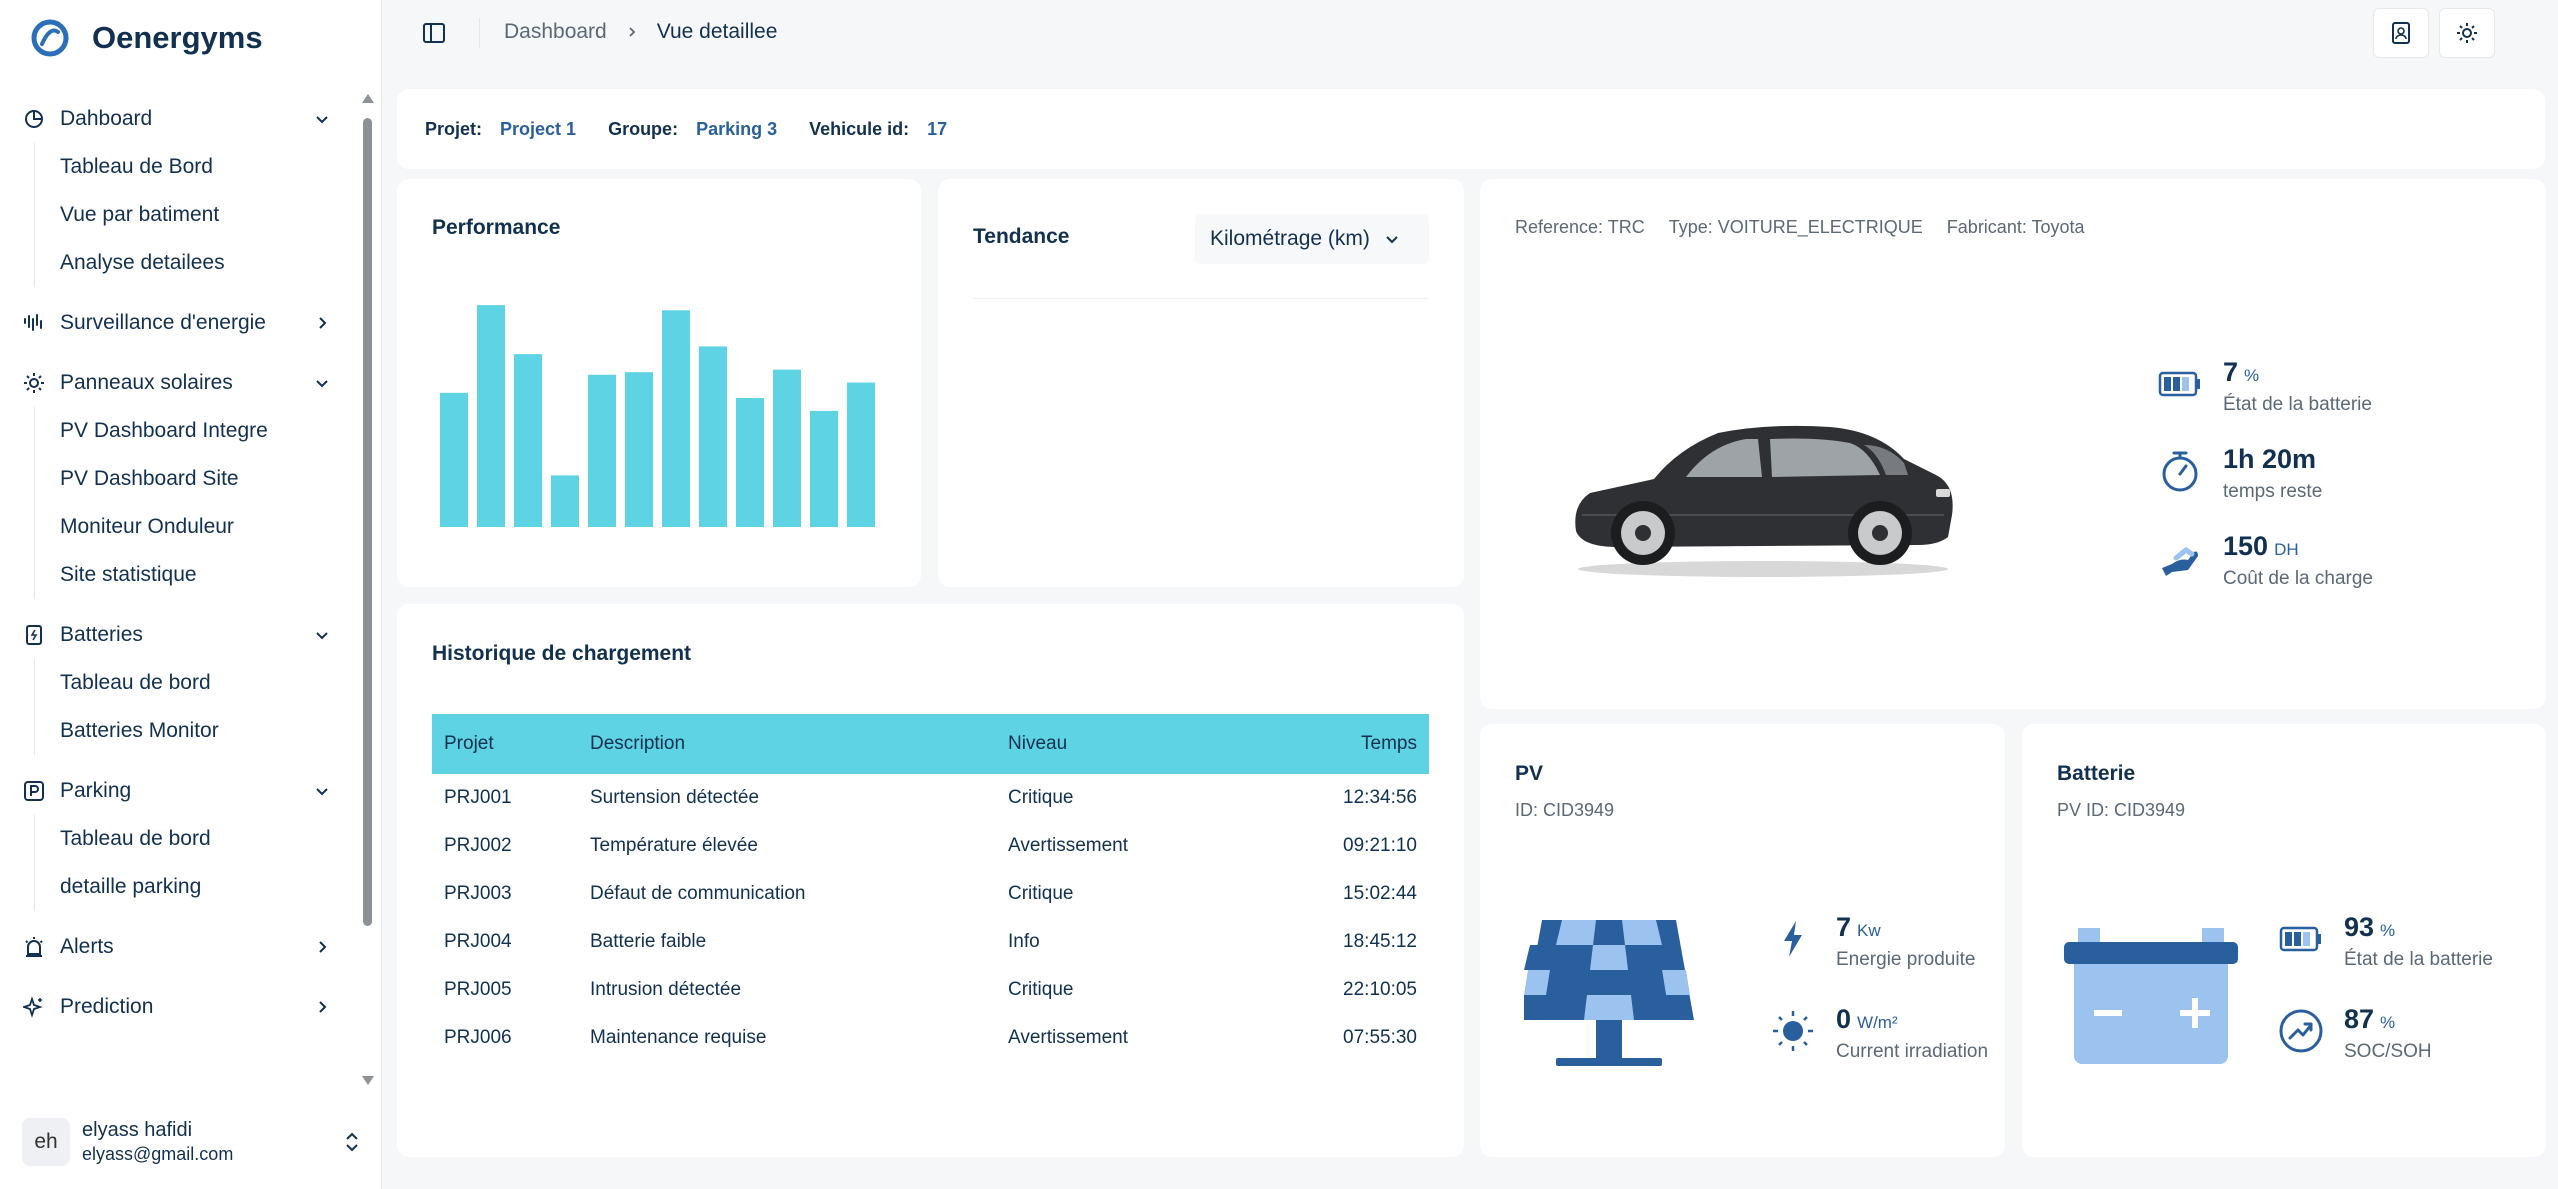 The height and width of the screenshot is (1189, 2558). I want to click on column-header: Description, so click(799, 744).